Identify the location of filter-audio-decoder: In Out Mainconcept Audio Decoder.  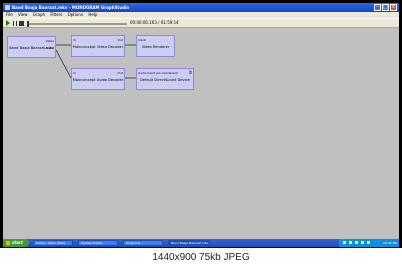
(98, 79).